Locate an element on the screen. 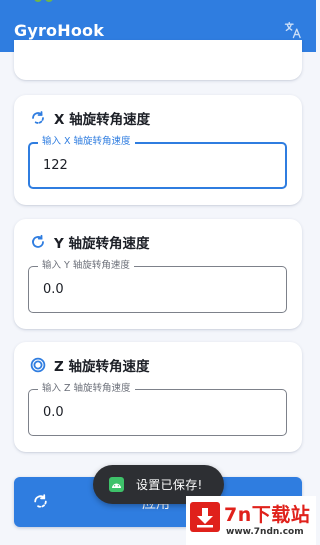 The width and height of the screenshot is (320, 545). download-arrow-icon is located at coordinates (205, 517).